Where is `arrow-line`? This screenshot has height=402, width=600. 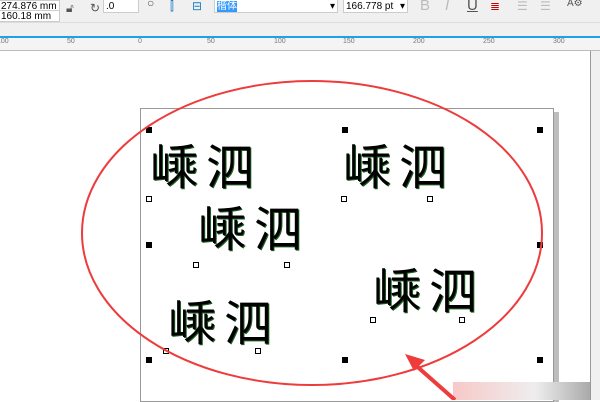
arrow-line is located at coordinates (433, 380).